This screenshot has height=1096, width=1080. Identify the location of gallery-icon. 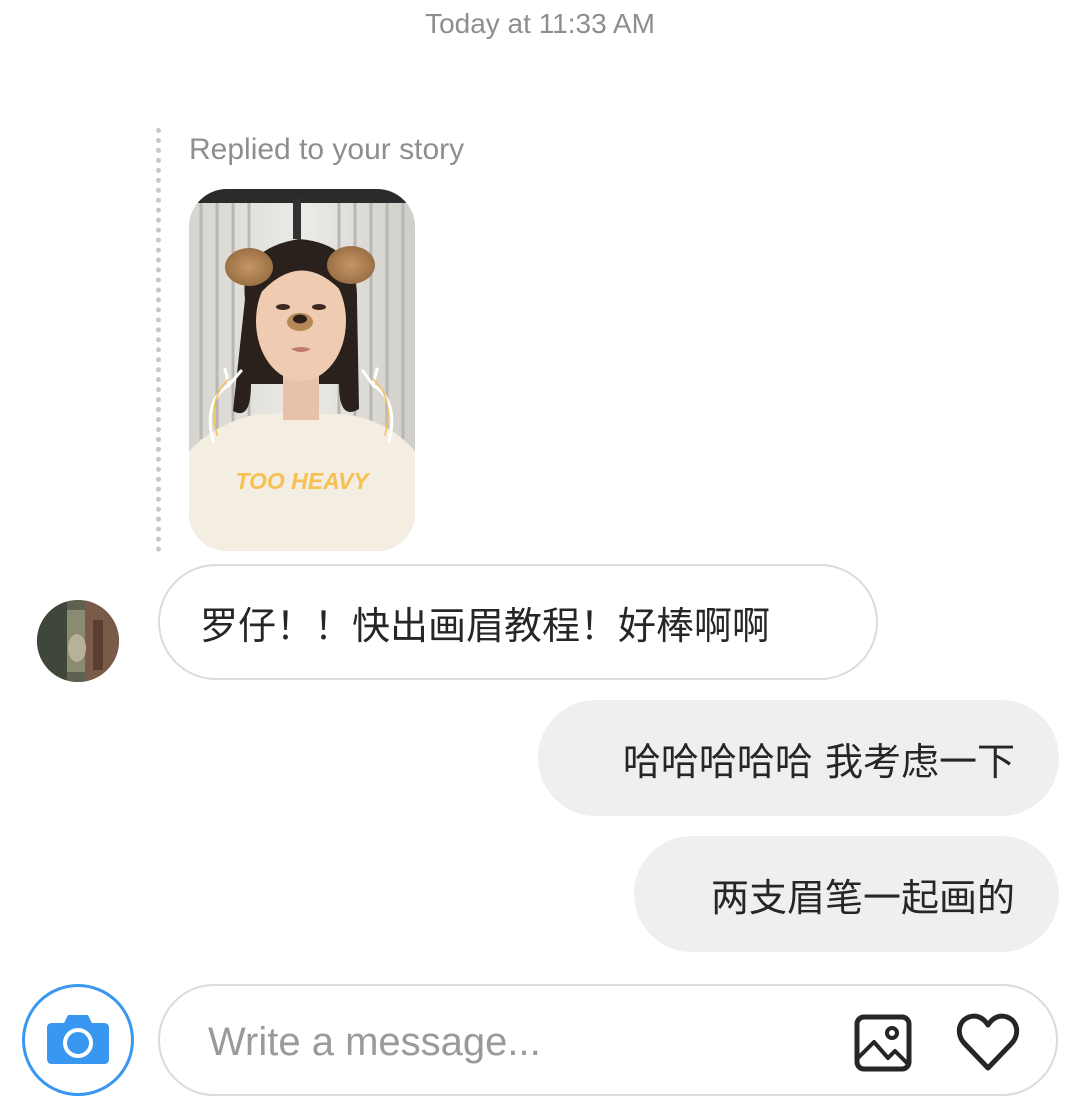
(883, 1043).